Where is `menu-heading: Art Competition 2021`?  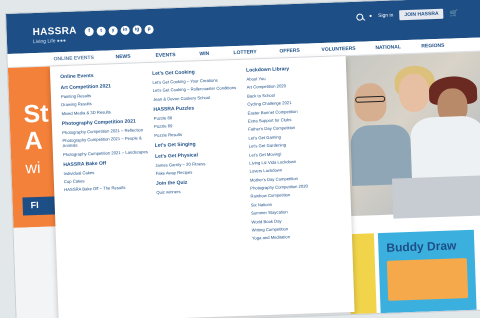
menu-heading: Art Competition 2021 is located at coordinates (105, 86).